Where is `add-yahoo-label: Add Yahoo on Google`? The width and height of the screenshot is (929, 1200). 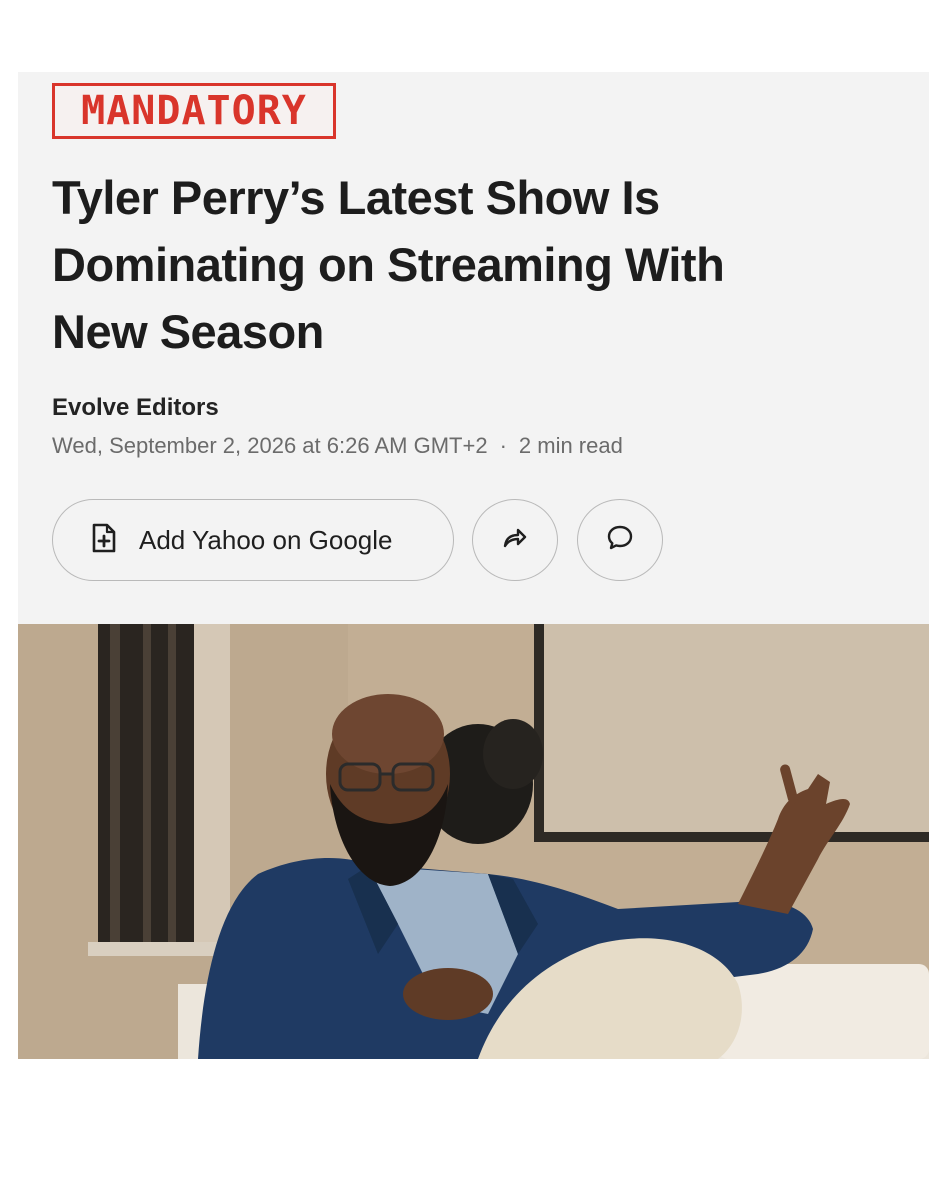
add-yahoo-label: Add Yahoo on Google is located at coordinates (266, 539).